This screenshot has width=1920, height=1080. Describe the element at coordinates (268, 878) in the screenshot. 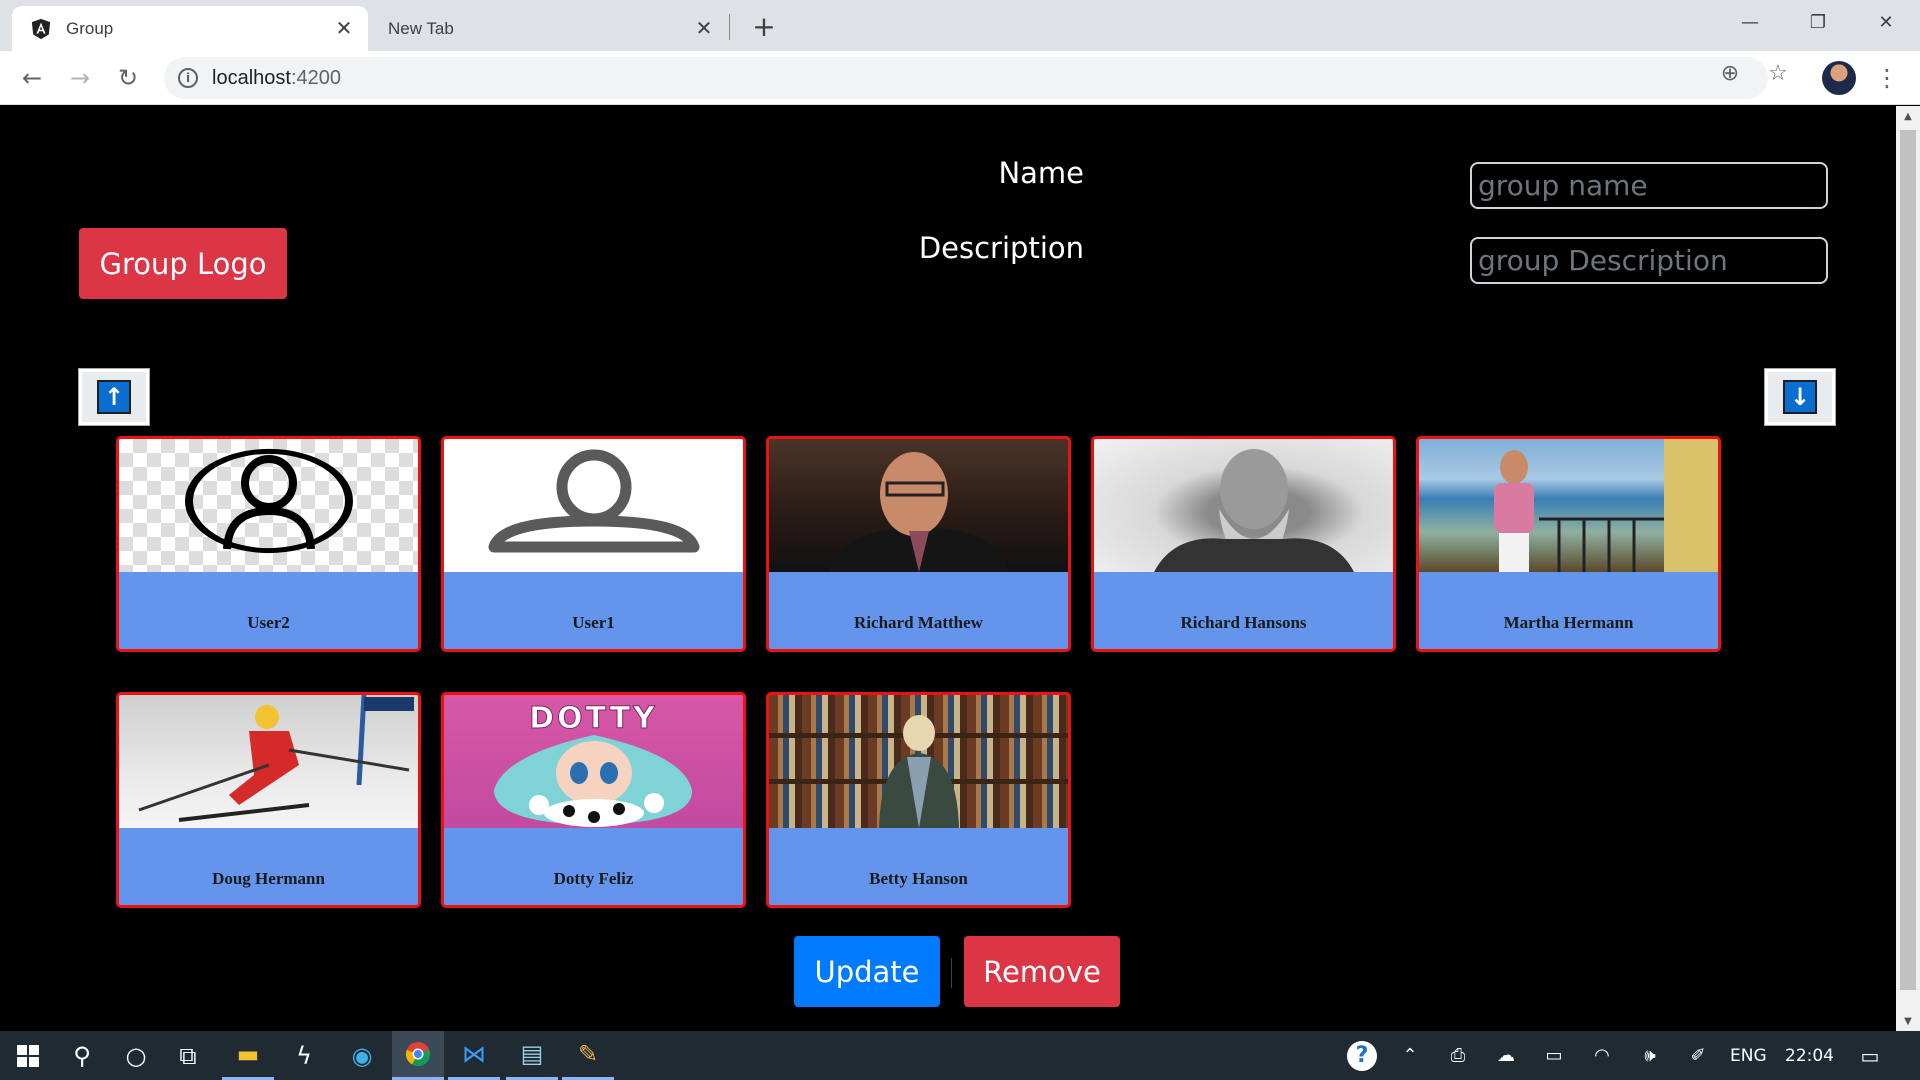

I see `member-name: Doug Hermann` at that location.